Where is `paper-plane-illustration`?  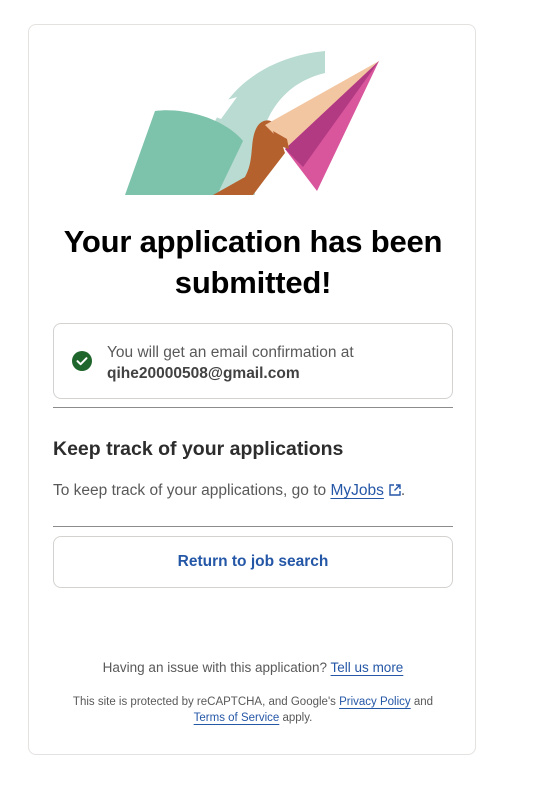 paper-plane-illustration is located at coordinates (252, 123).